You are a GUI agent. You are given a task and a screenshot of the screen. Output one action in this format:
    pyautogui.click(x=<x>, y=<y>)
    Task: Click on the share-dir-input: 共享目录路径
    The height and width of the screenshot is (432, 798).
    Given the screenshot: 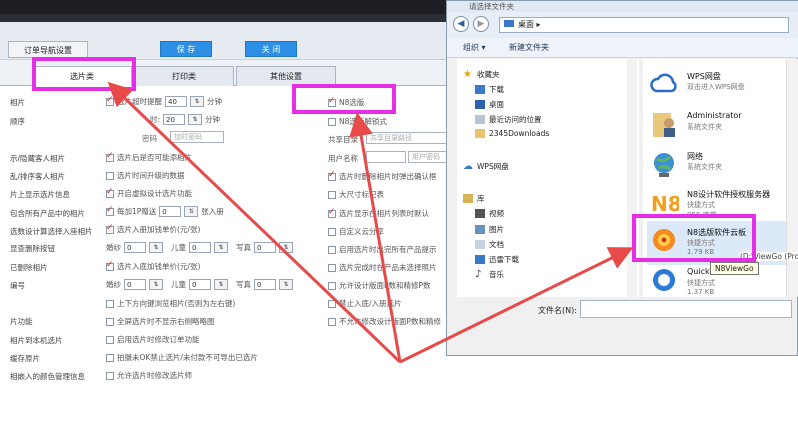 What is the action you would take?
    pyautogui.click(x=411, y=138)
    